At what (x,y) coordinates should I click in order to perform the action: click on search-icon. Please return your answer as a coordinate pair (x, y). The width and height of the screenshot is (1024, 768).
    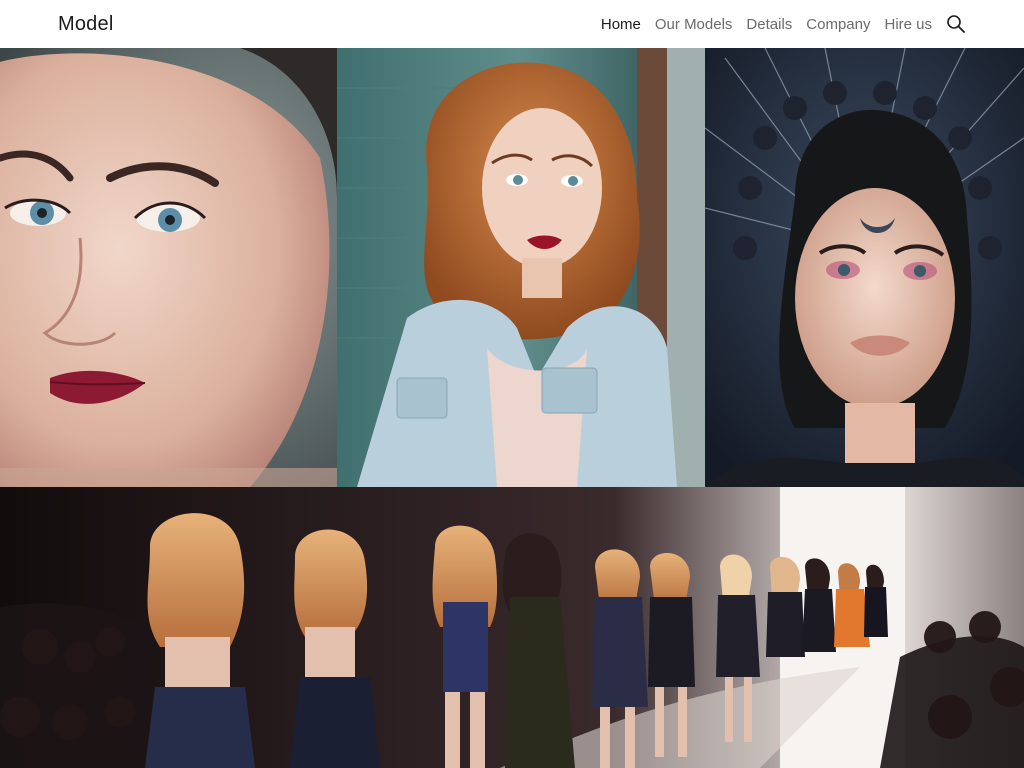
    Looking at the image, I should click on (956, 24).